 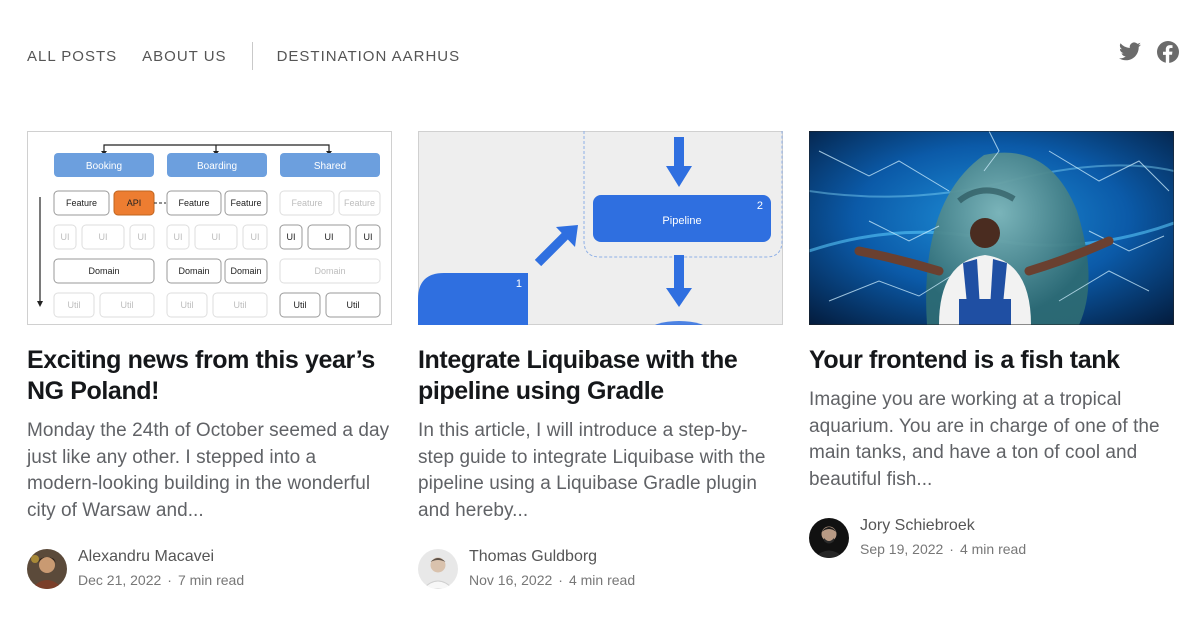 What do you see at coordinates (1149, 52) in the screenshot?
I see `social-links` at bounding box center [1149, 52].